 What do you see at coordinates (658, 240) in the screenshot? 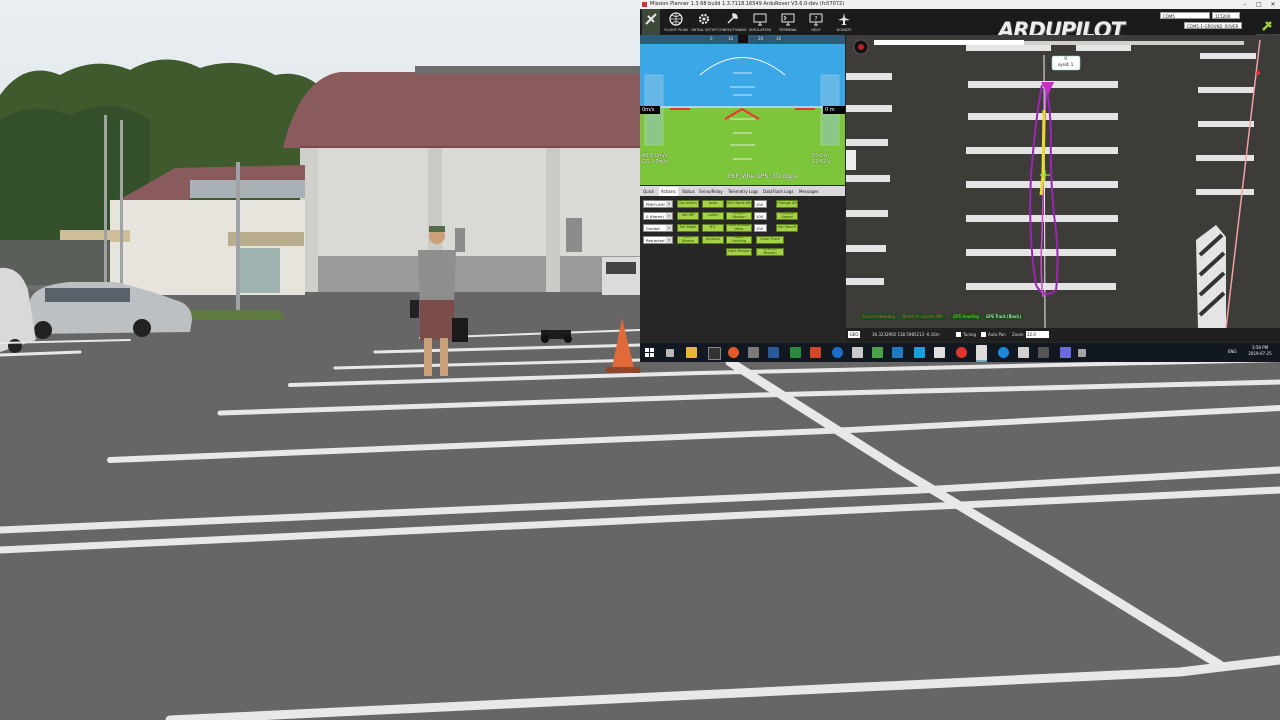
I see `mount-select: Retracted ▾` at bounding box center [658, 240].